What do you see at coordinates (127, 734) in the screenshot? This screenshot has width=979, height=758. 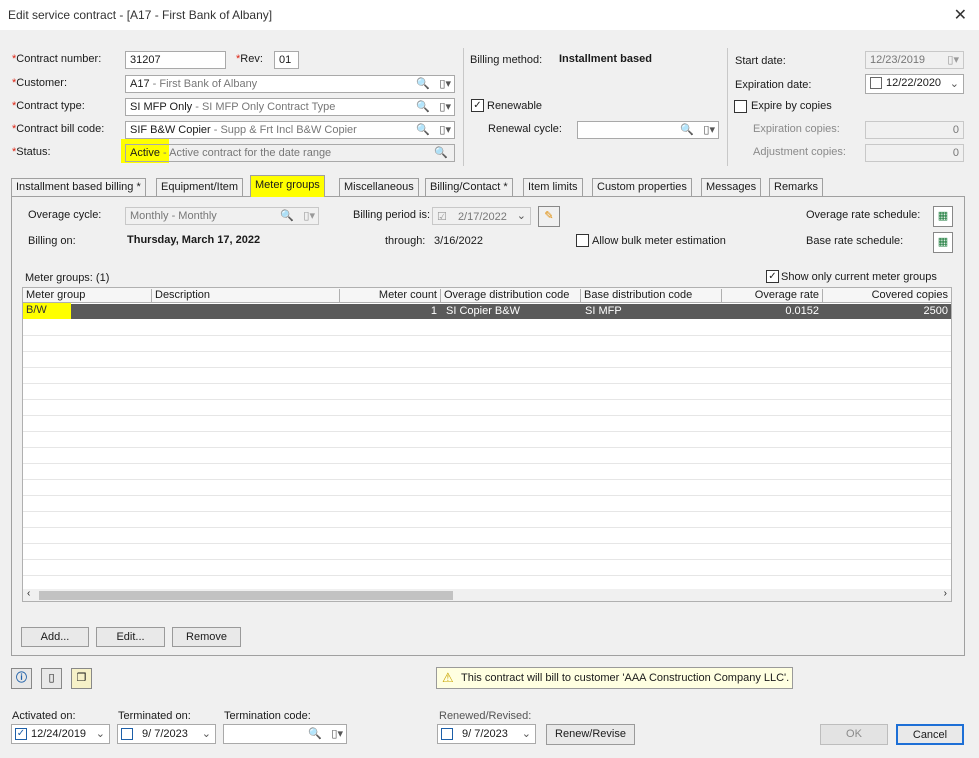 I see `terminated-checkbox` at bounding box center [127, 734].